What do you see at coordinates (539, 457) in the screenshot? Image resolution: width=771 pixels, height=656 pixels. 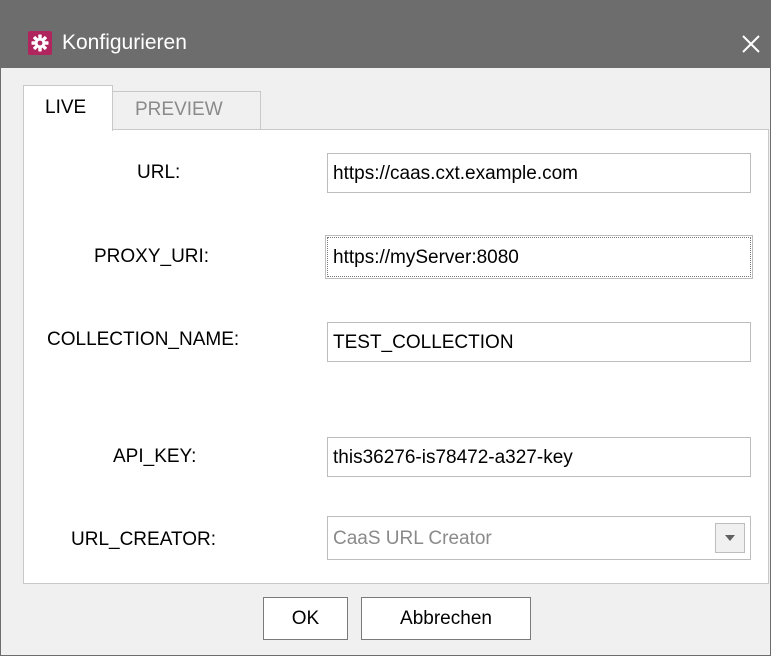 I see `api-key-field: this36276-is78472-a327-key` at bounding box center [539, 457].